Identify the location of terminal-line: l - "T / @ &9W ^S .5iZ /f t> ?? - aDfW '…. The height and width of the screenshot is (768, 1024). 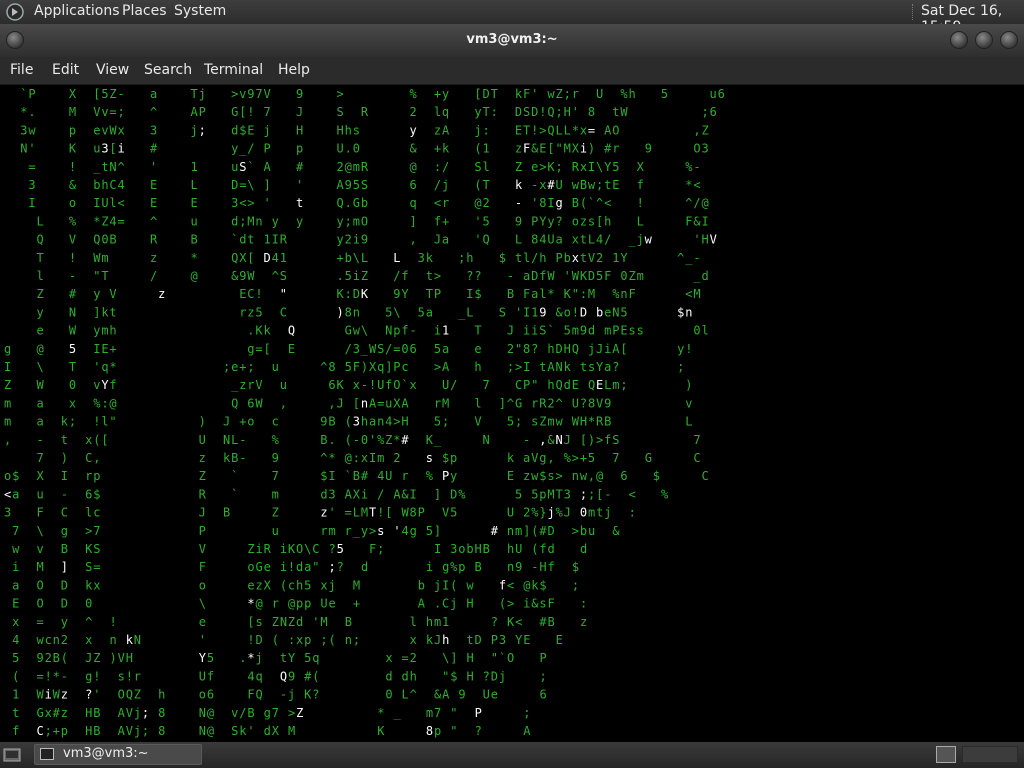
(356, 276).